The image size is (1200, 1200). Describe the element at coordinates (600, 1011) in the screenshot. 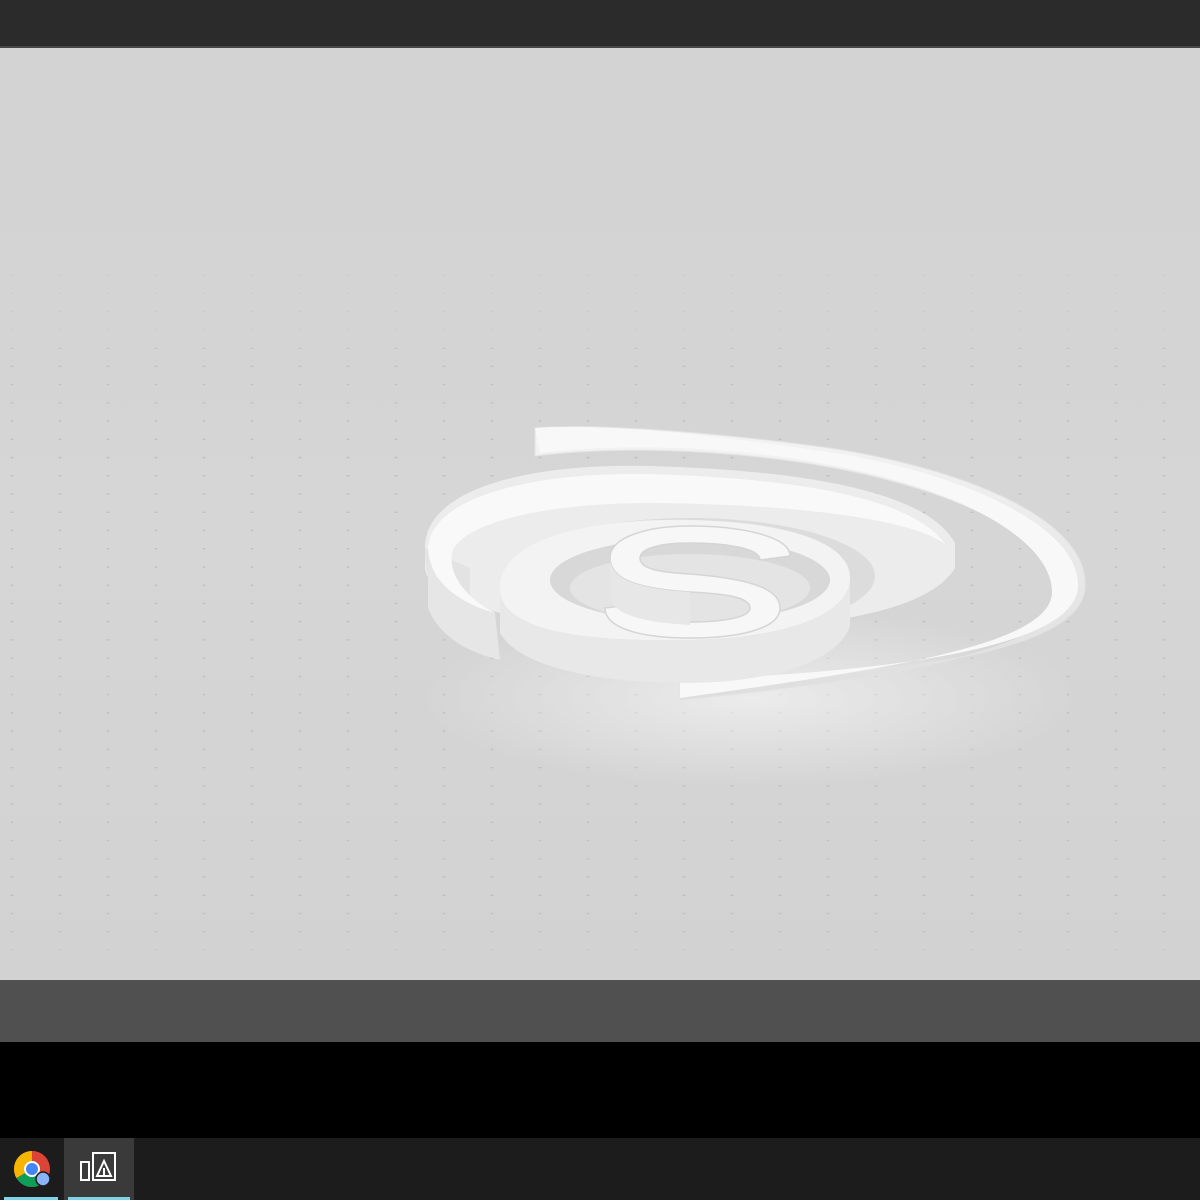

I see `status-panel` at that location.